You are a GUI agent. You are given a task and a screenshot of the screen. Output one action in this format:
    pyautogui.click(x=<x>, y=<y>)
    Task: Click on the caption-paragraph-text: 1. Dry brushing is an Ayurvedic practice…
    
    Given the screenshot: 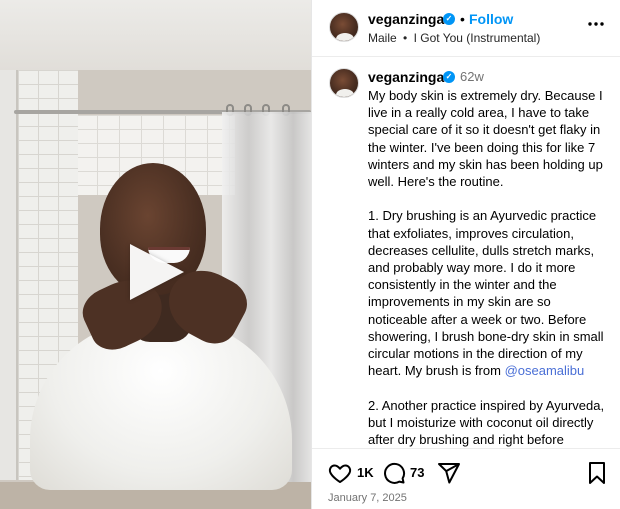 What is the action you would take?
    pyautogui.click(x=486, y=293)
    